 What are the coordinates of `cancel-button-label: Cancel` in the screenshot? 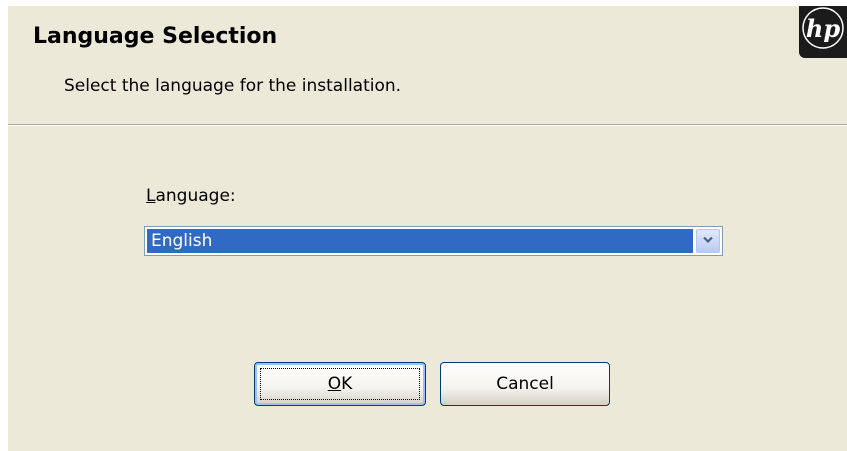 It's located at (525, 384).